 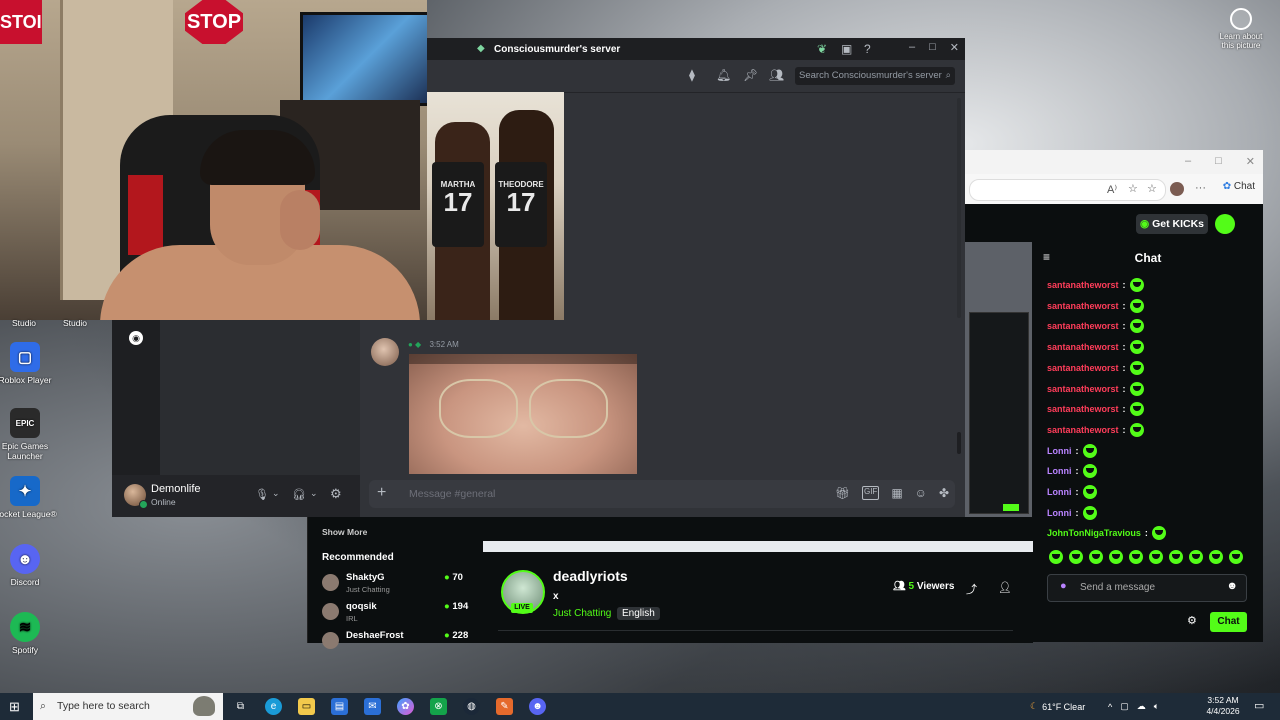 I want to click on gif-icon: GIF, so click(x=870, y=493).